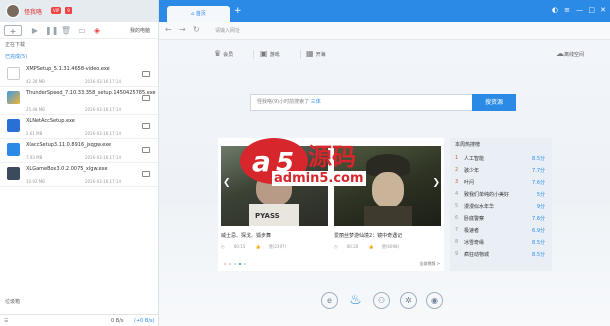 This screenshot has width=610, height=326. I want to click on forward-icon: →, so click(182, 29).